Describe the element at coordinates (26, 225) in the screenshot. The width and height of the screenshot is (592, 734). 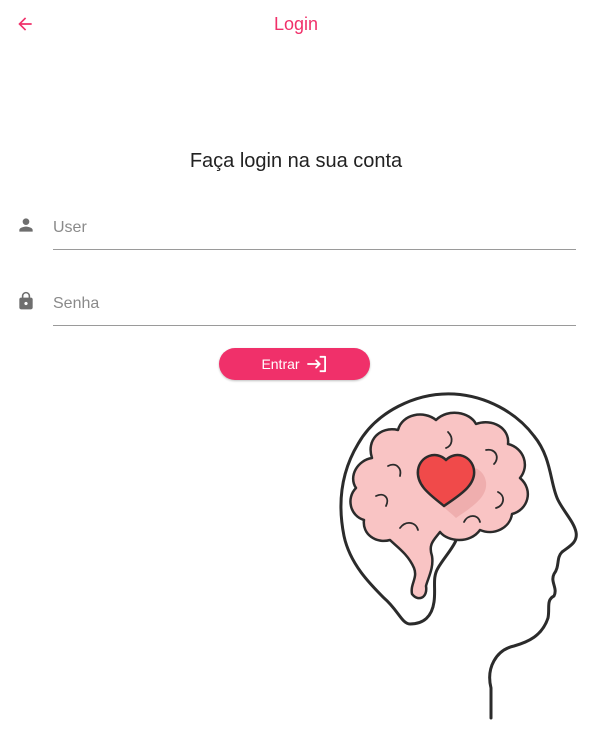
I see `person-icon` at that location.